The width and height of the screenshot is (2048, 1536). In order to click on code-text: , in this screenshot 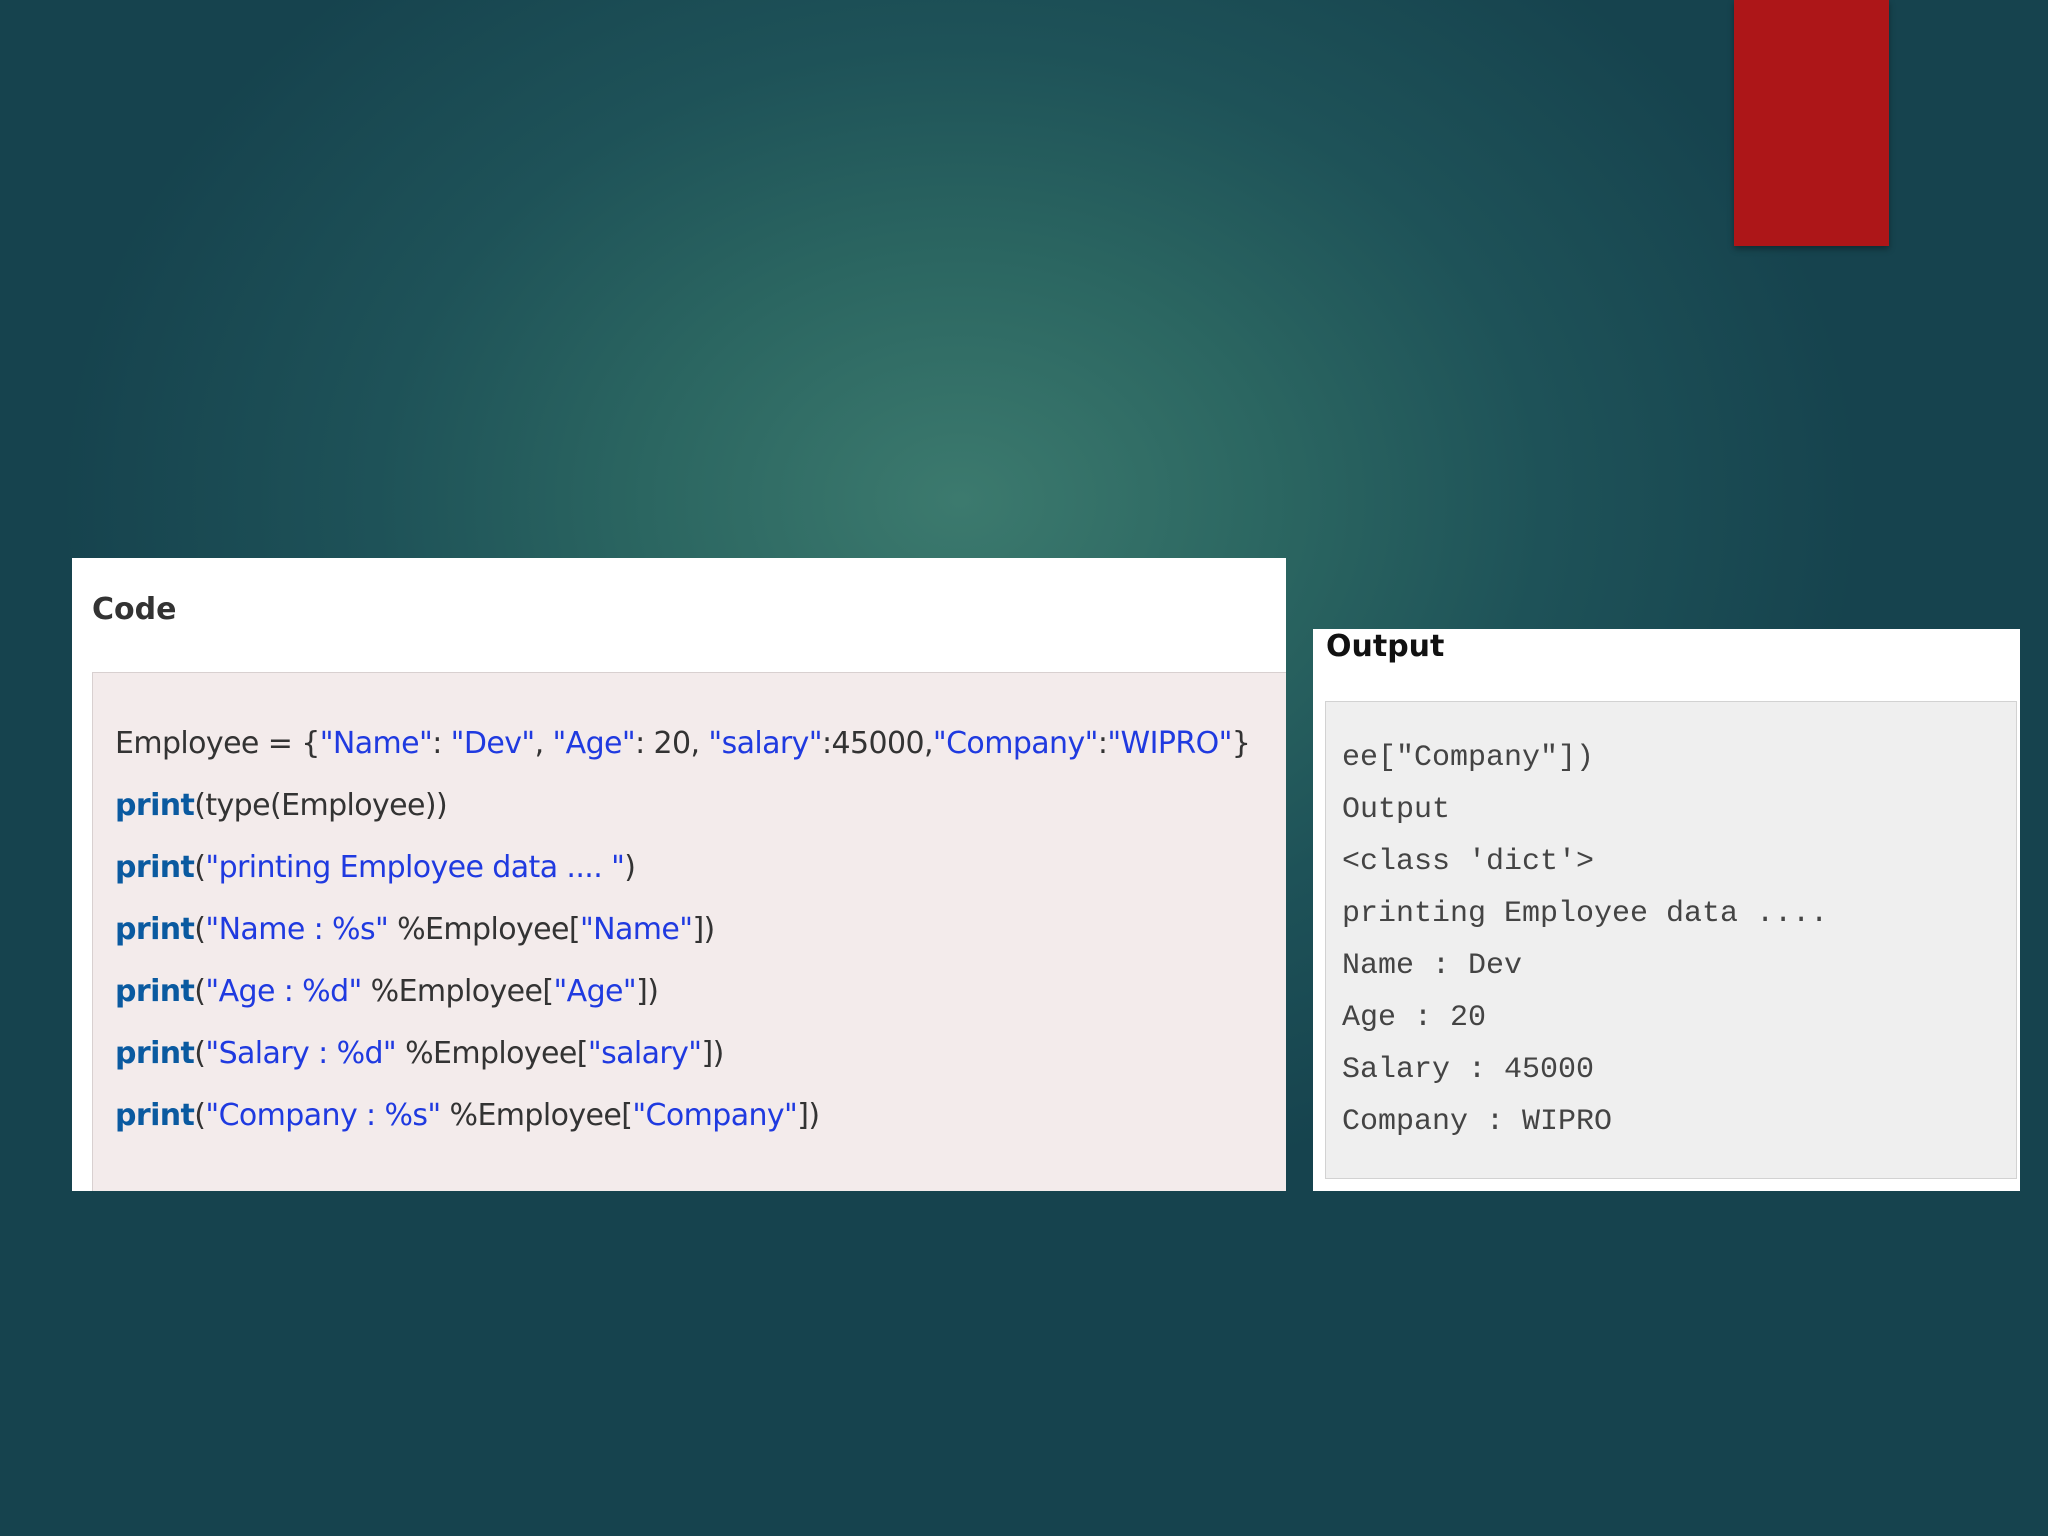, I will do `click(543, 743)`.